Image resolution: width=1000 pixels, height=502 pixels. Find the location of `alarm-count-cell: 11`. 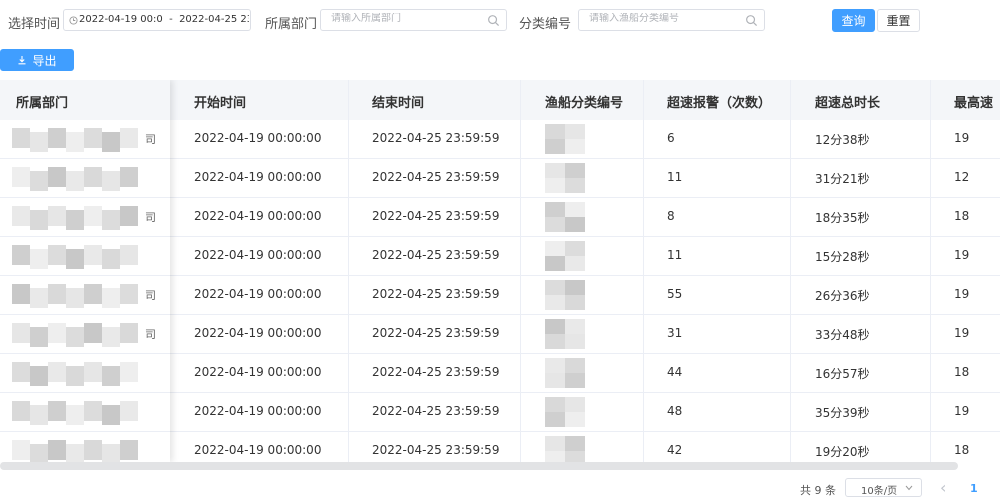

alarm-count-cell: 11 is located at coordinates (675, 177).